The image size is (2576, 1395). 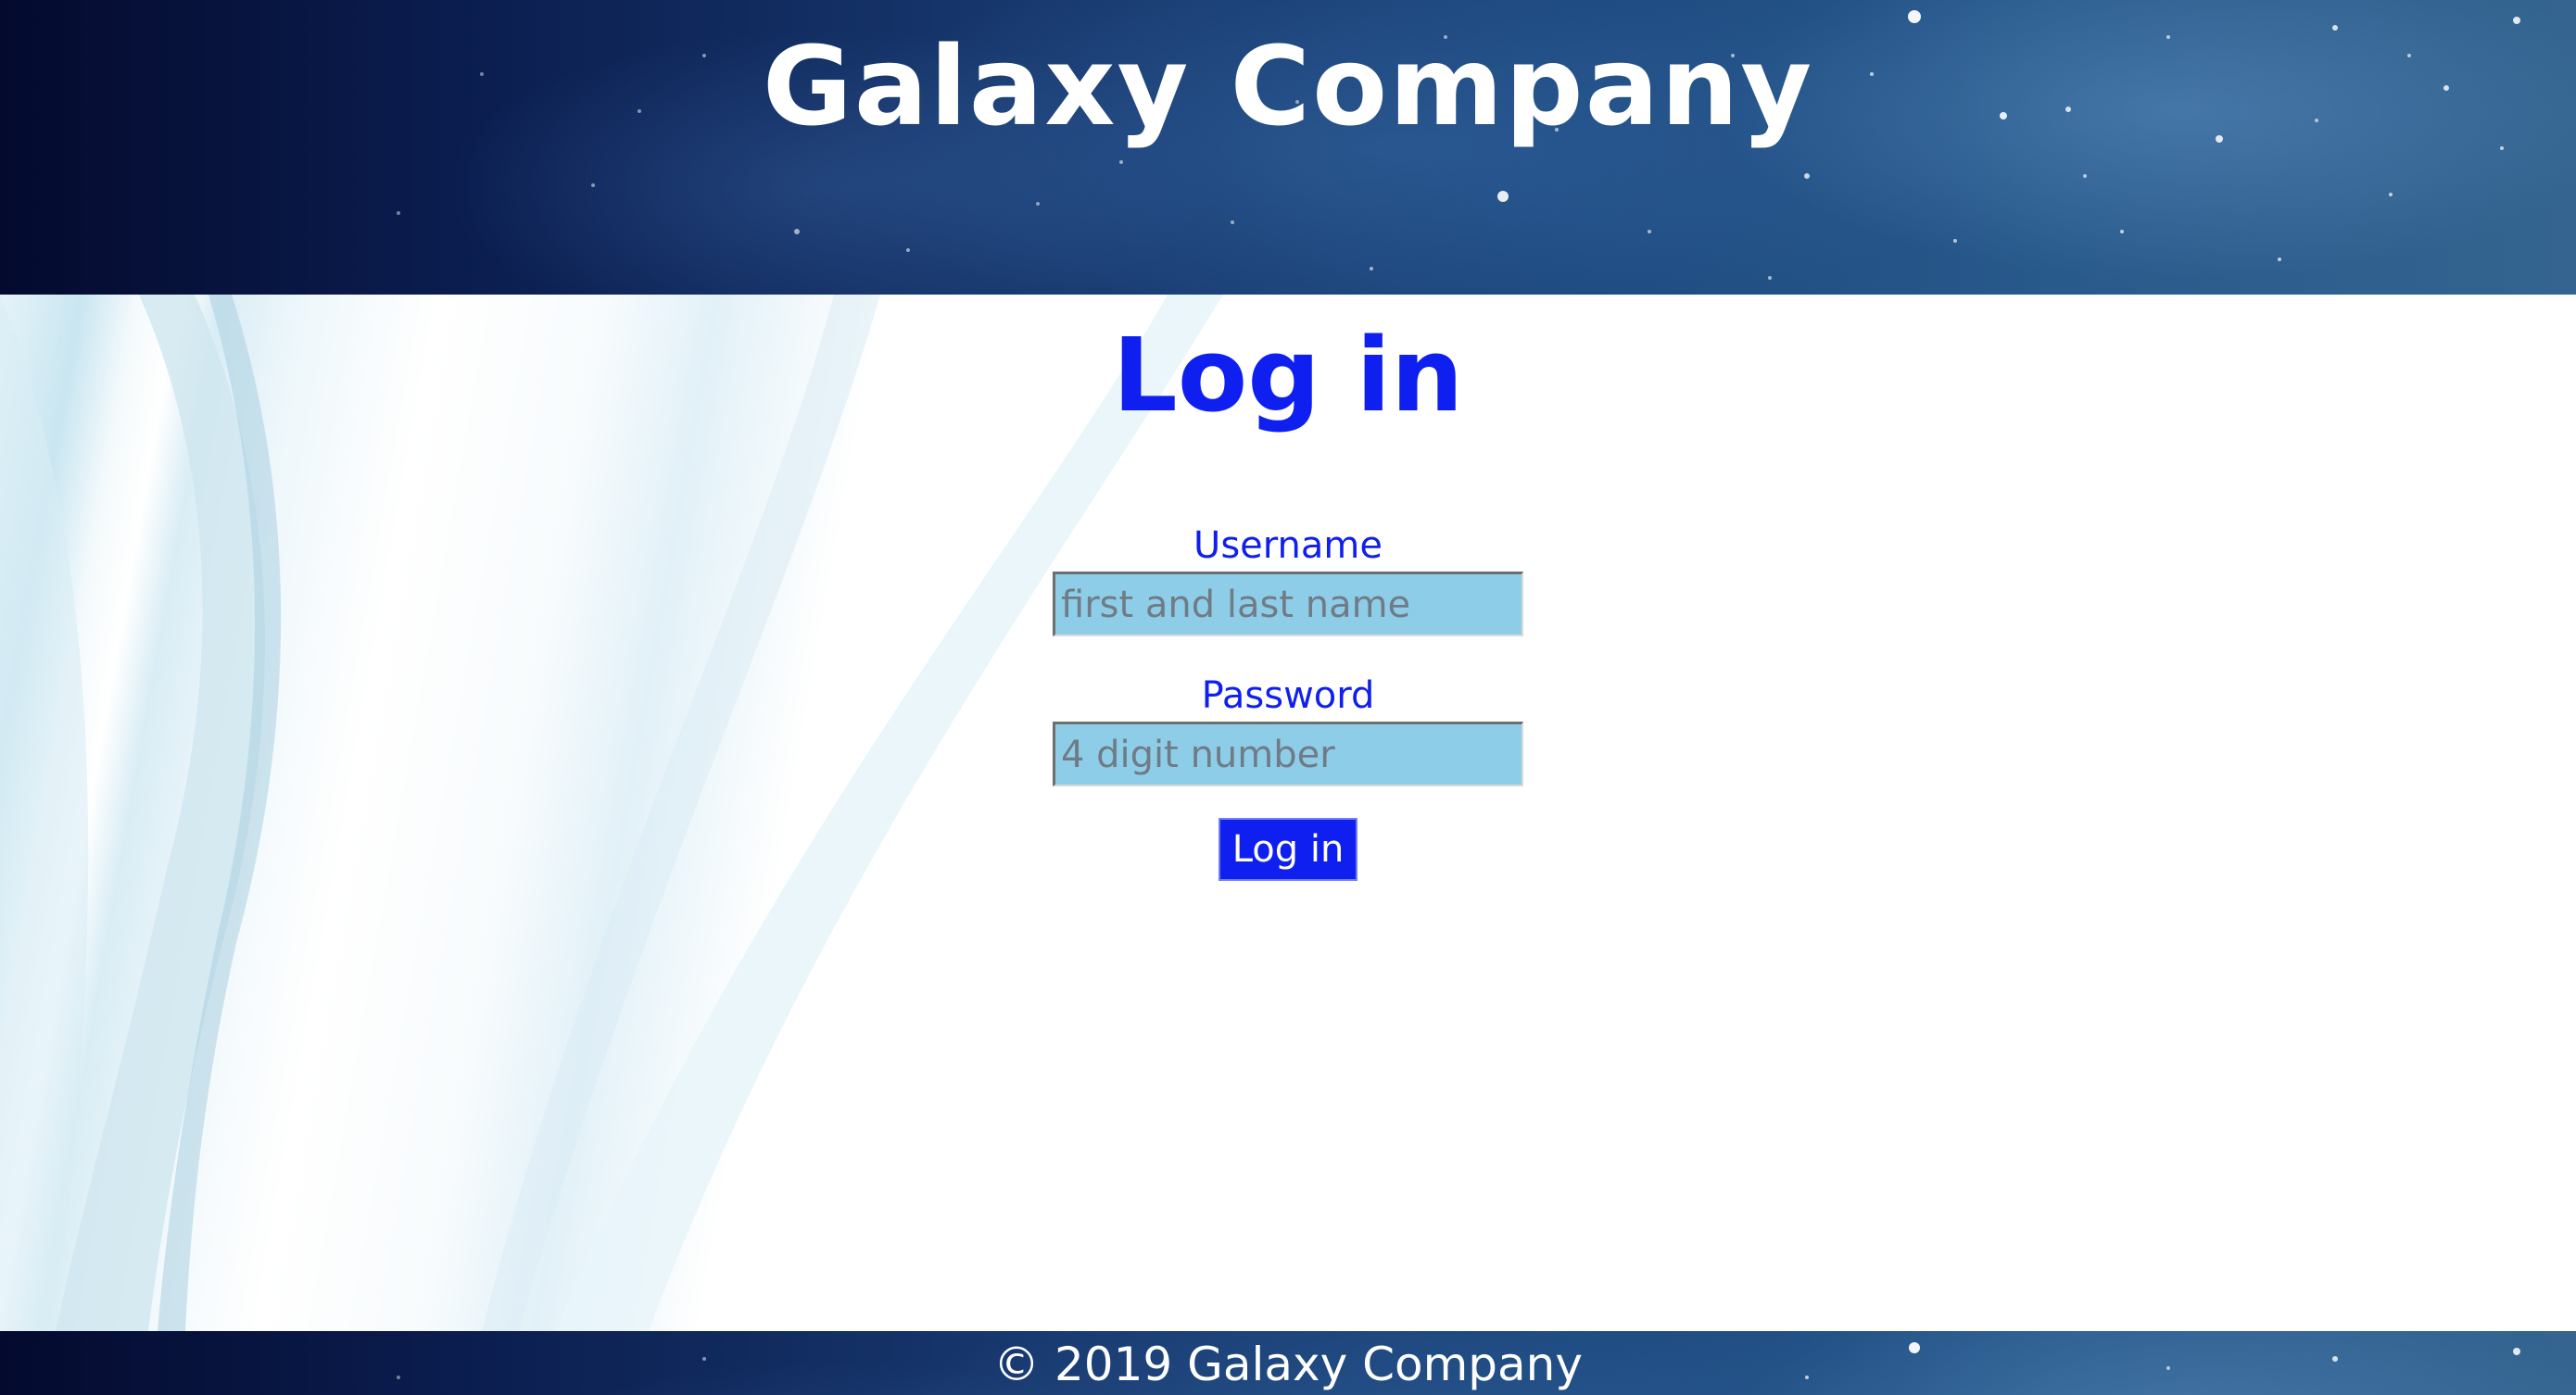 What do you see at coordinates (1288, 604) in the screenshot?
I see `username-input` at bounding box center [1288, 604].